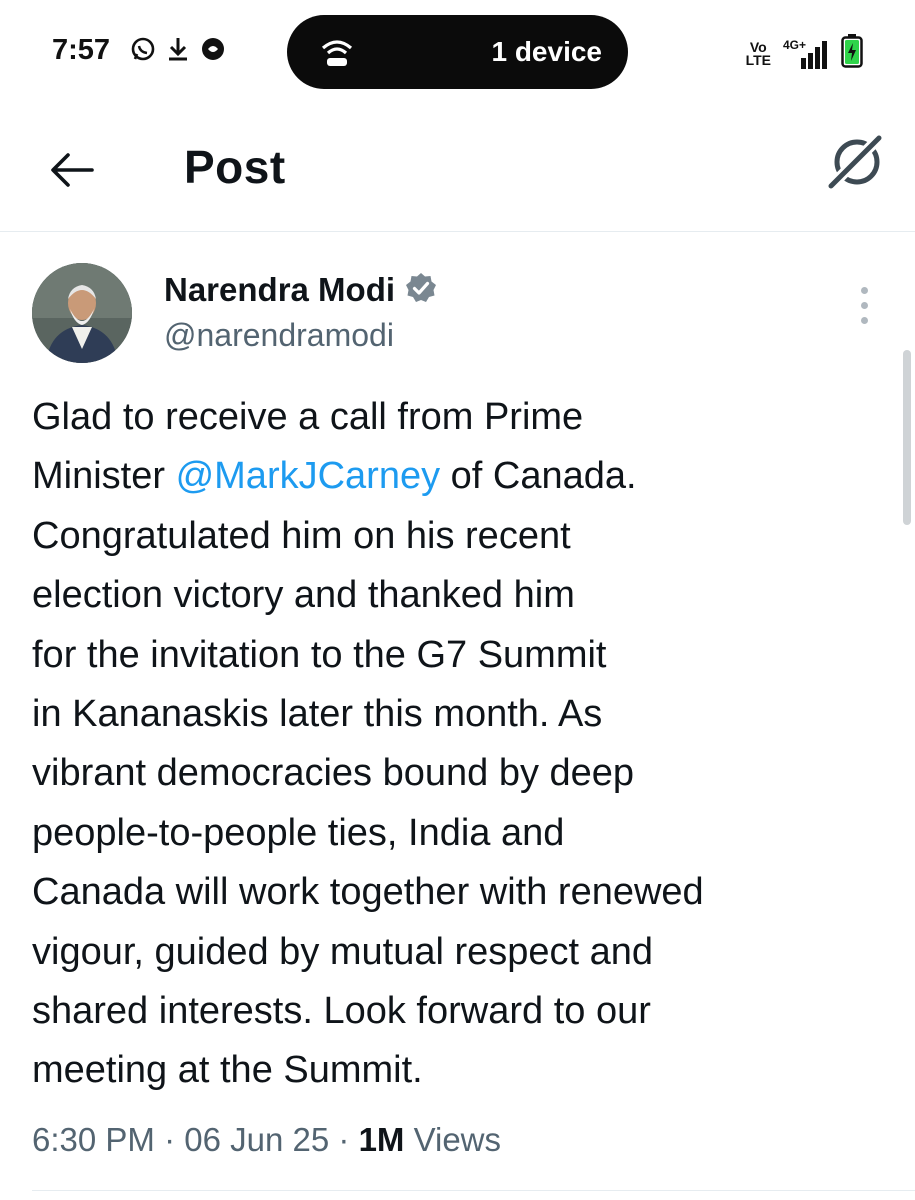  I want to click on download-icon, so click(178, 49).